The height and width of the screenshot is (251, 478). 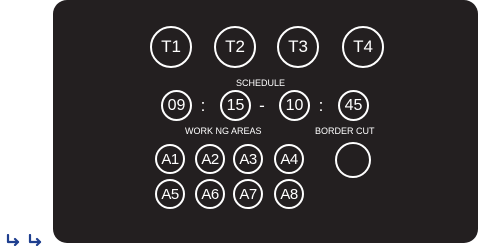 What do you see at coordinates (170, 194) in the screenshot?
I see `area-a5-button: A5` at bounding box center [170, 194].